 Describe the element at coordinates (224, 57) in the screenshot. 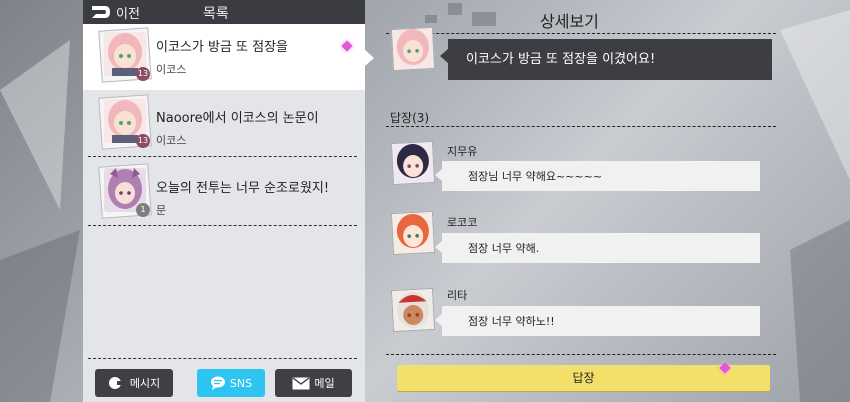

I see `list-item: 13 이코스가 방금 또 점장을 이코스` at that location.